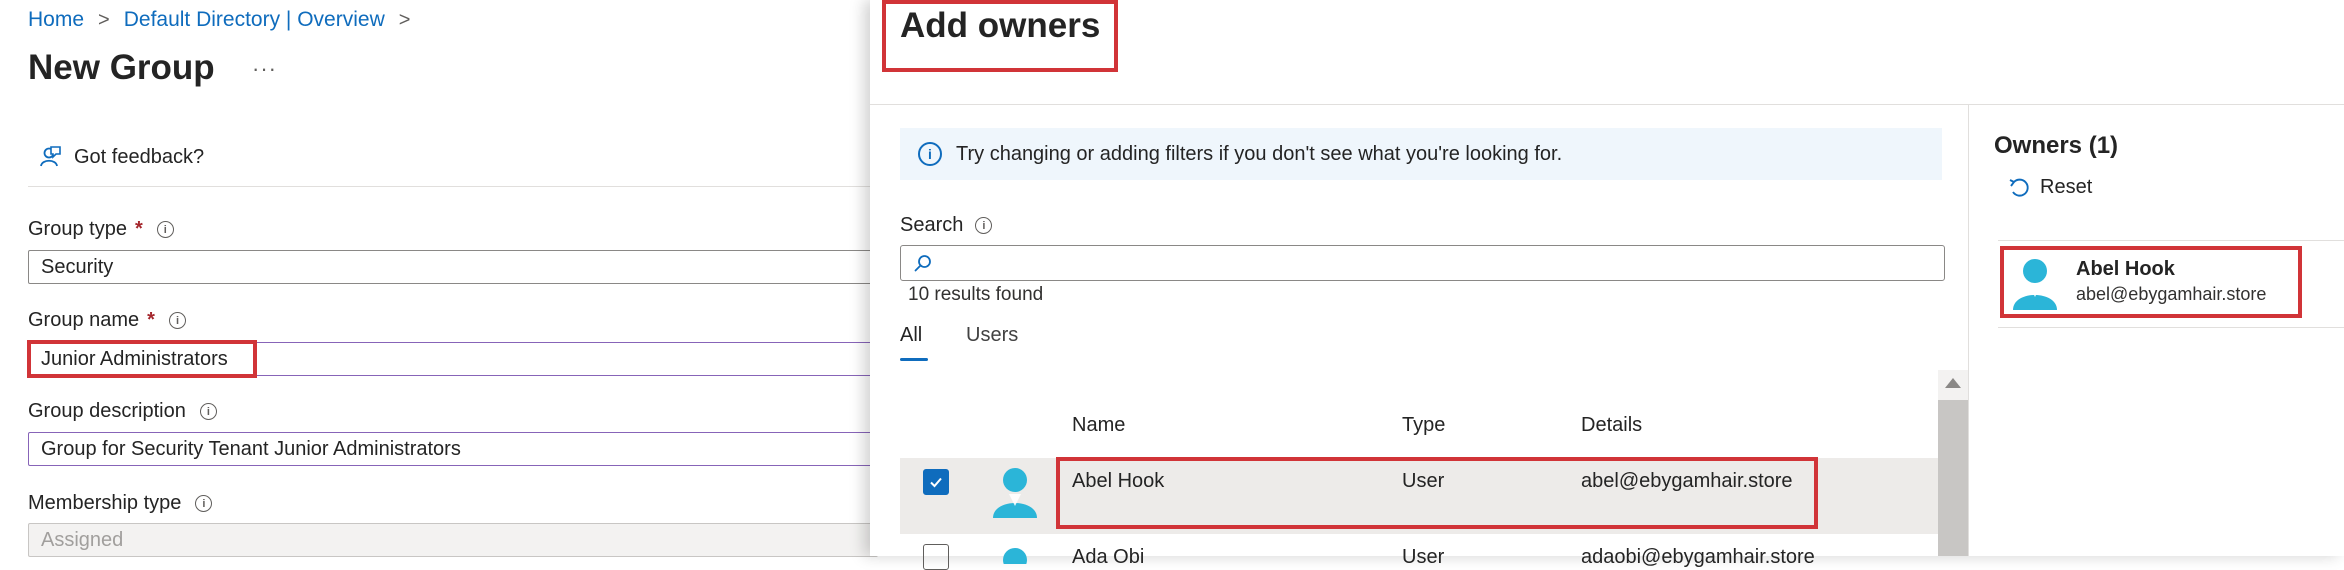 The width and height of the screenshot is (2344, 570). I want to click on membership-type-select: Assigned, so click(453, 540).